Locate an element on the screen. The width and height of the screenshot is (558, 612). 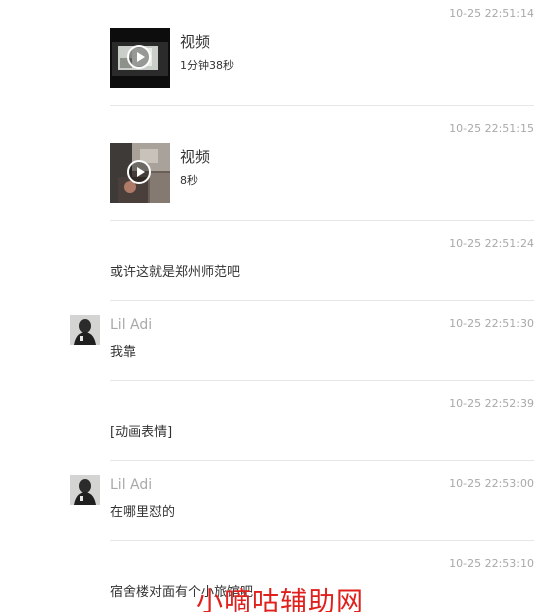
message-timestamp: 10-25 22:51:14 is located at coordinates (491, 13).